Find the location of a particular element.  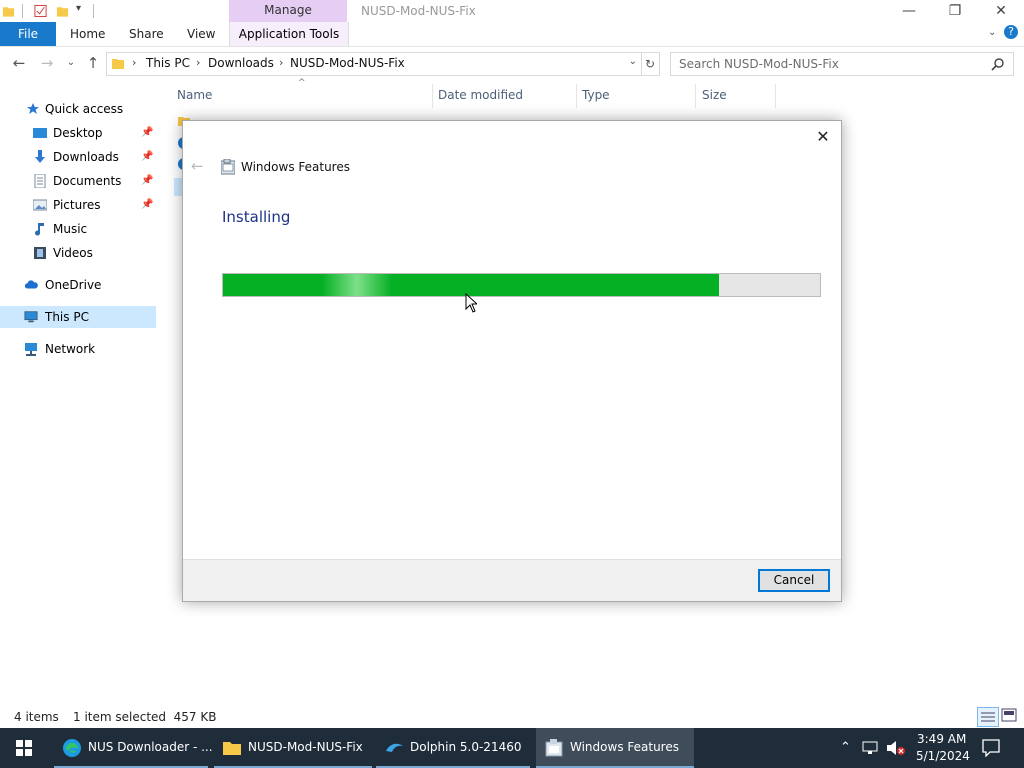

large-icons-view-button is located at coordinates (1010, 716).